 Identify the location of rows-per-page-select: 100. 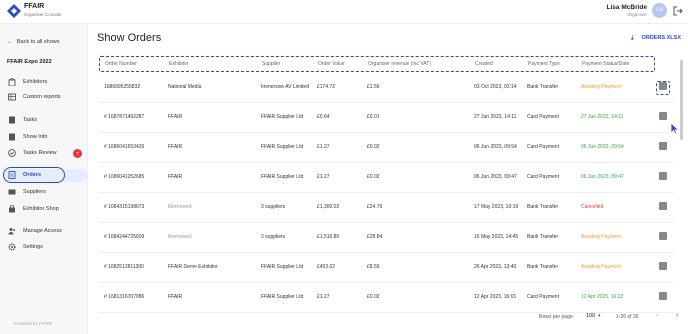
(590, 316).